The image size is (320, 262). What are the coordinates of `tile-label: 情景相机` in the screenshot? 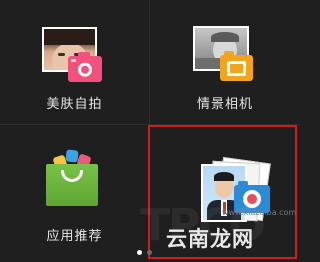 It's located at (224, 104).